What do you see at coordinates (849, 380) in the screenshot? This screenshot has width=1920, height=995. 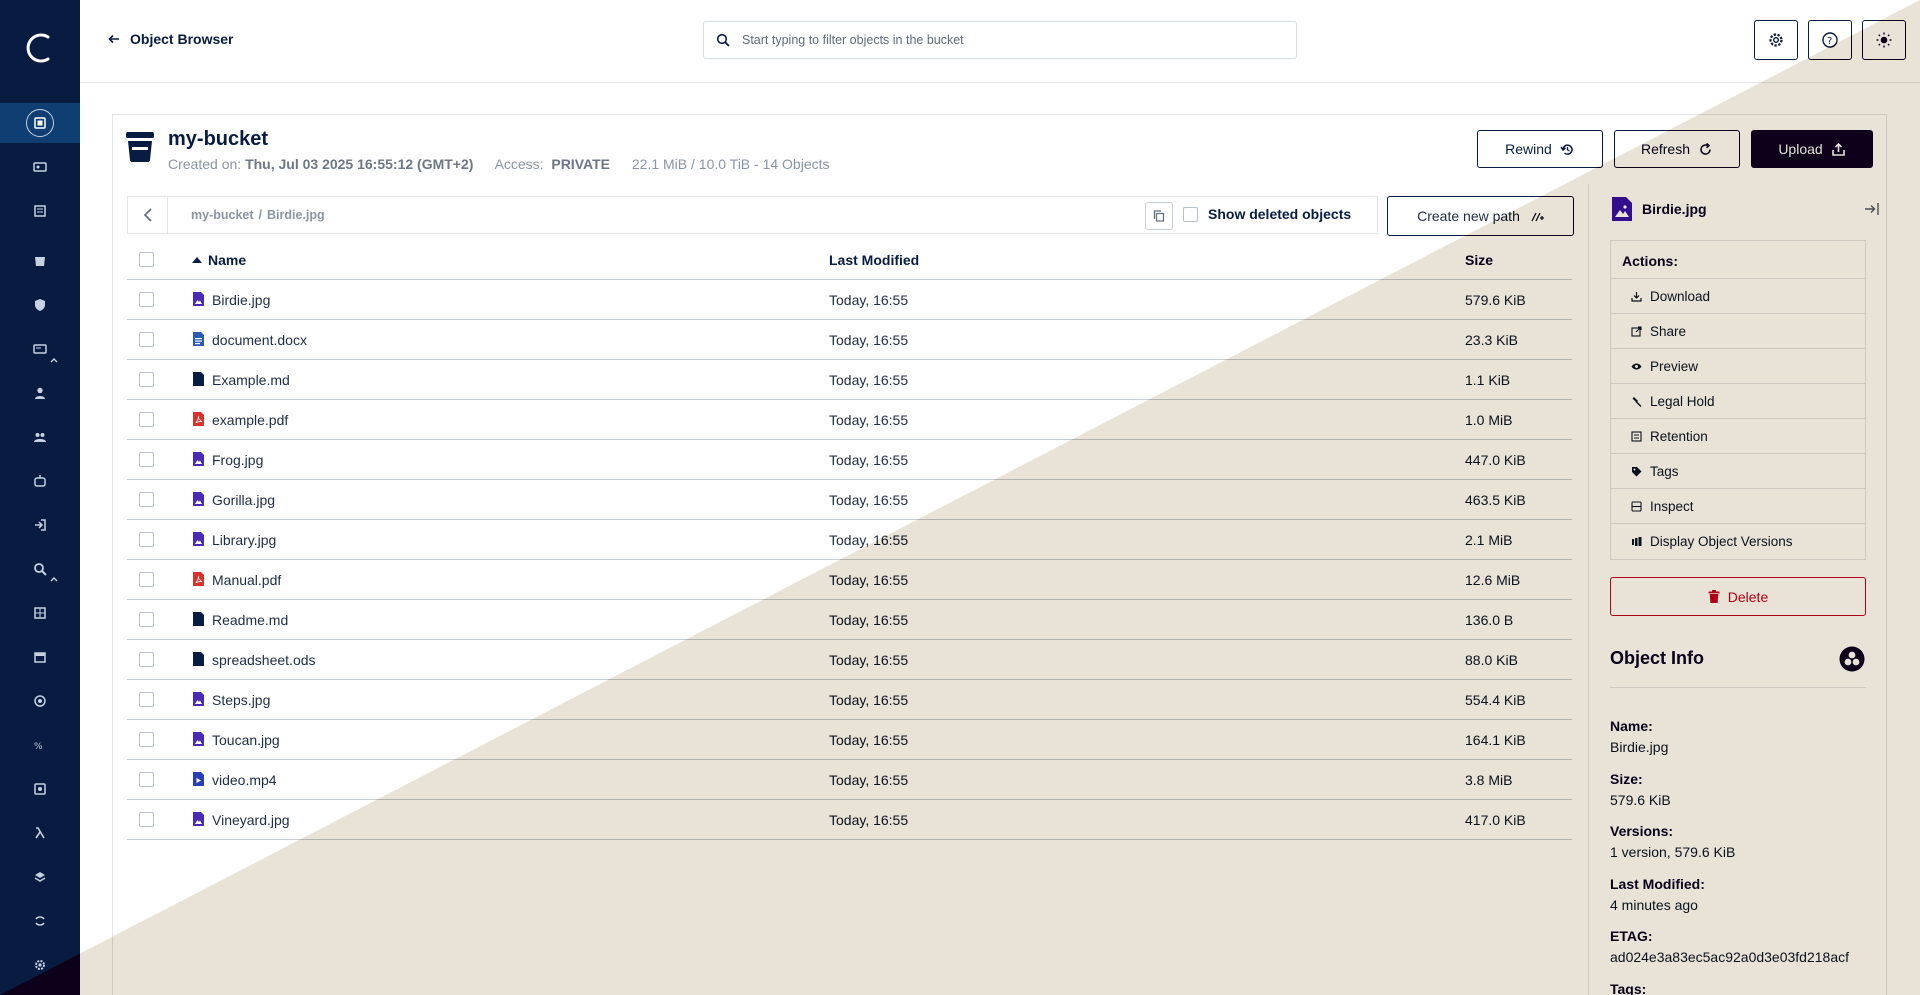 I see `table-row: Example.md Today, 16:55 1.1 KiB` at bounding box center [849, 380].